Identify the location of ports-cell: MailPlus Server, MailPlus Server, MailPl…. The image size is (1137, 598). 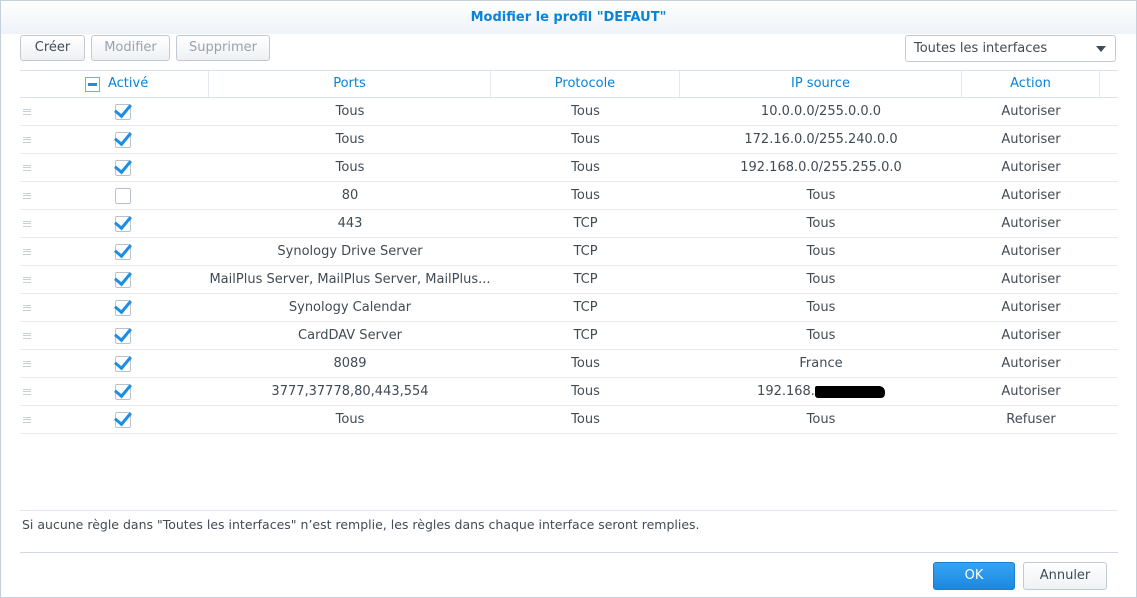
(350, 279).